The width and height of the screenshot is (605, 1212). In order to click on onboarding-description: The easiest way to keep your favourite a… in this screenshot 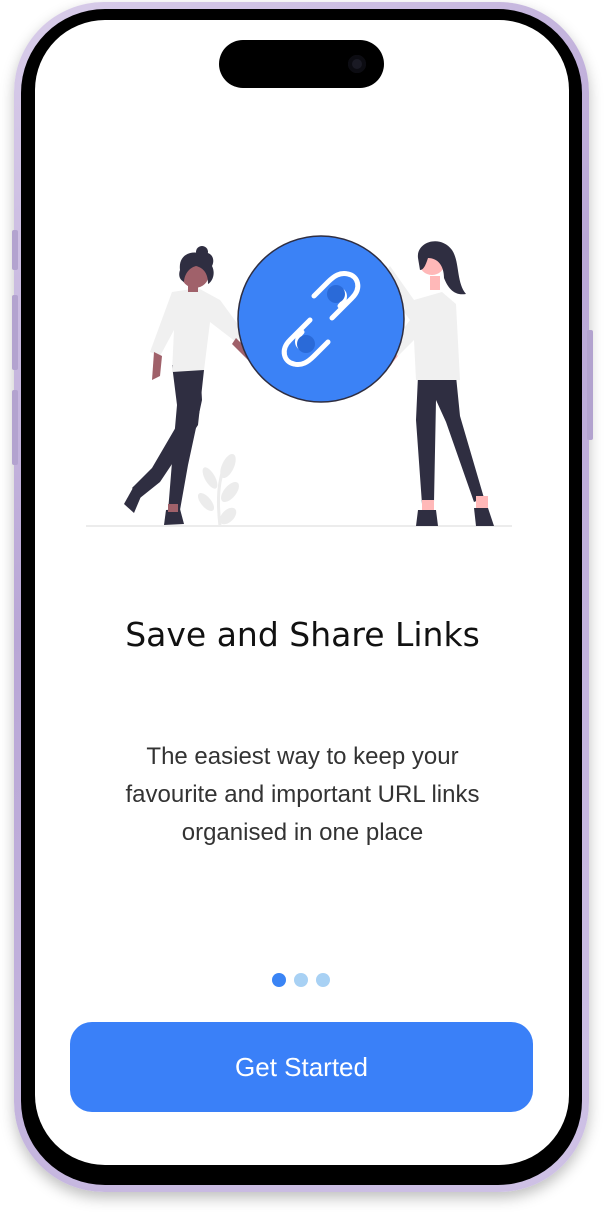, I will do `click(302, 794)`.